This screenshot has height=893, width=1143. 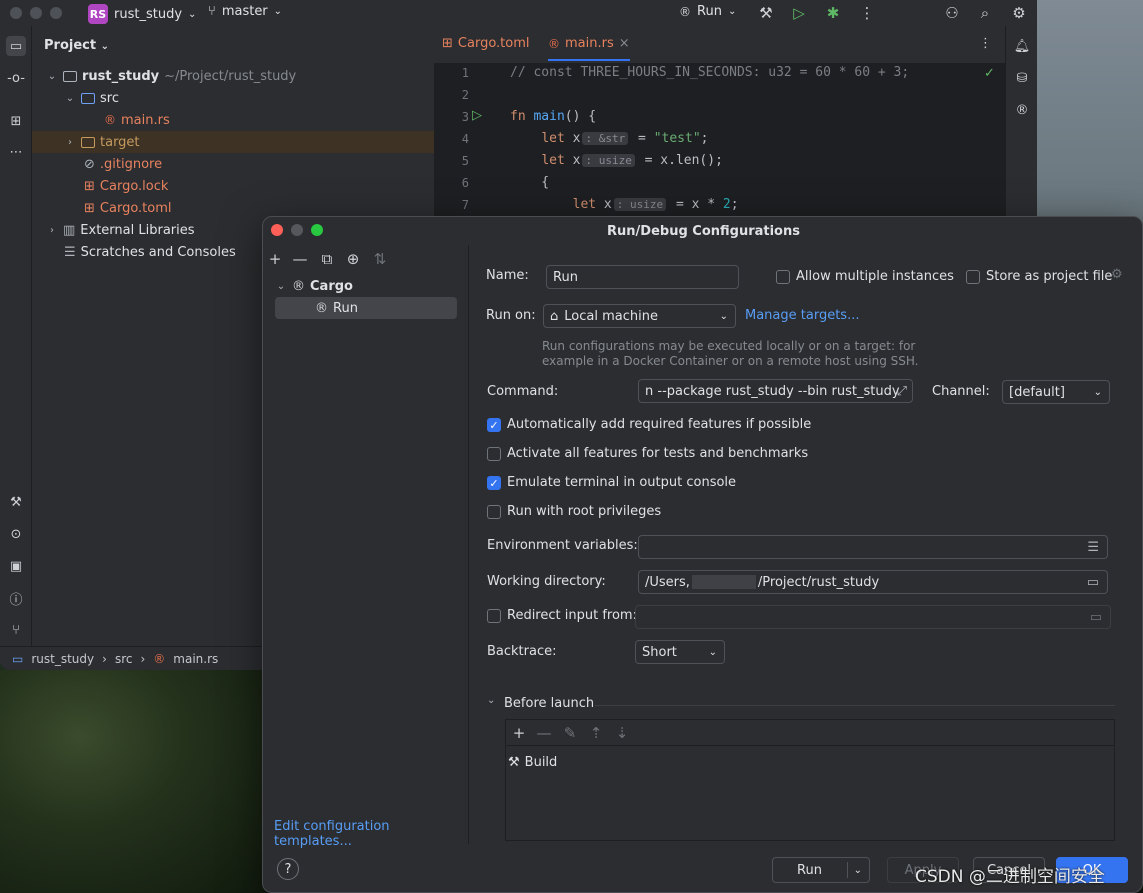 What do you see at coordinates (1093, 547) in the screenshot?
I see `document-icon: ☰` at bounding box center [1093, 547].